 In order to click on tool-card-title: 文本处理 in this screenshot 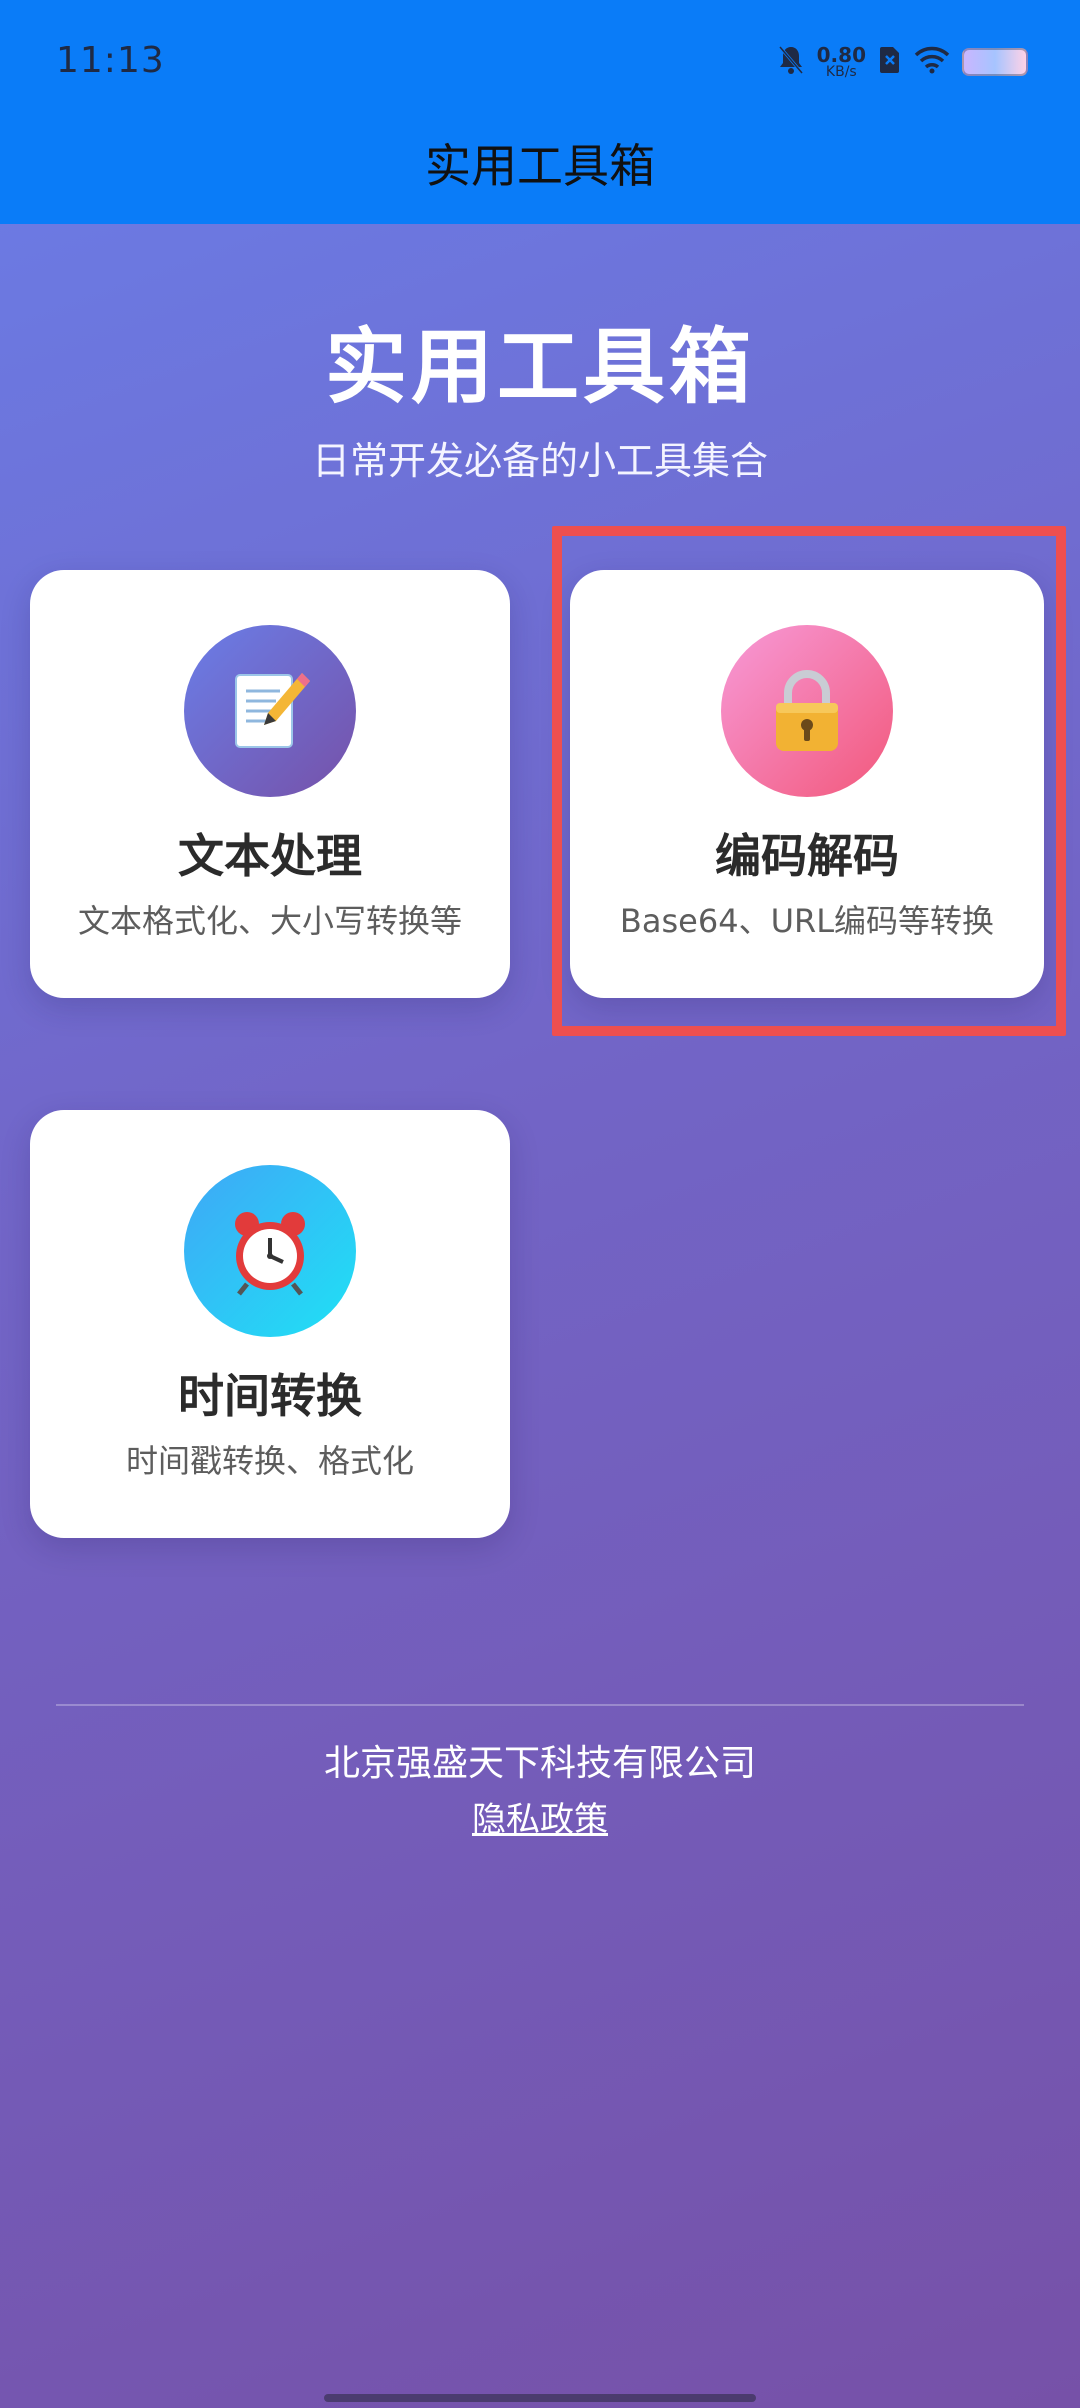, I will do `click(270, 856)`.